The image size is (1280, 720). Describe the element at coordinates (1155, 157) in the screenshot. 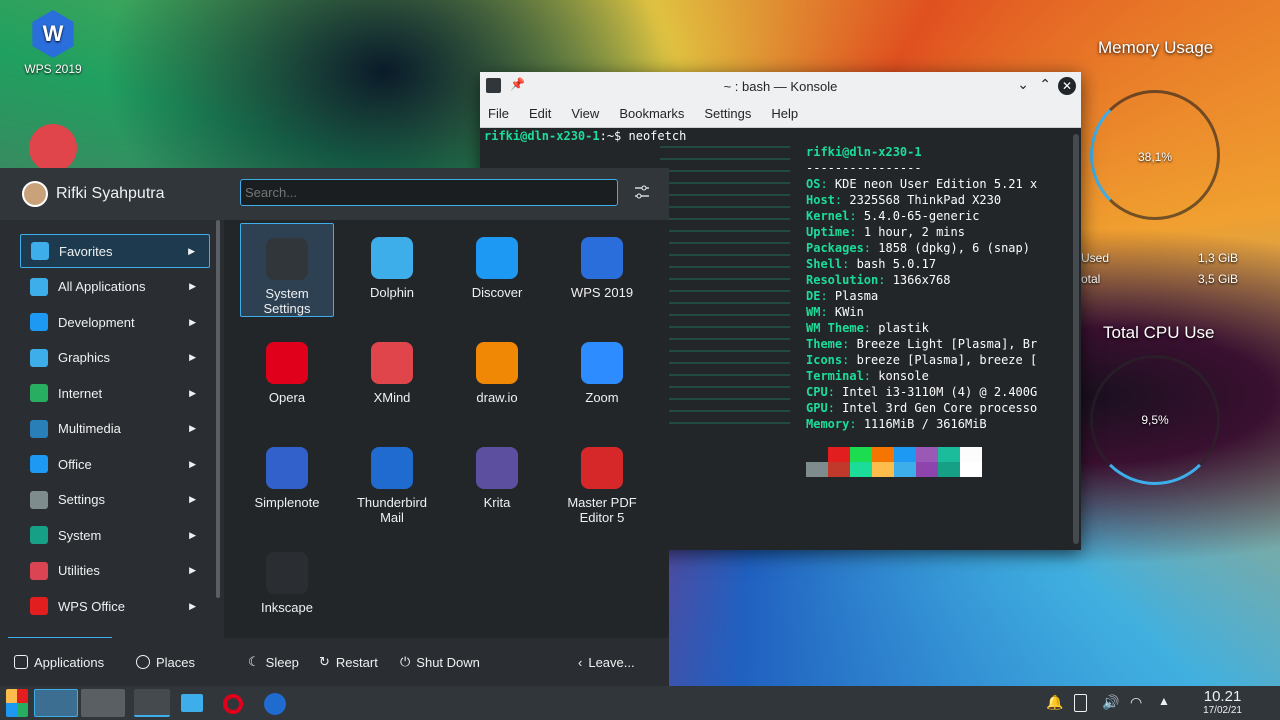

I see `memory-percent: 38,1%` at that location.